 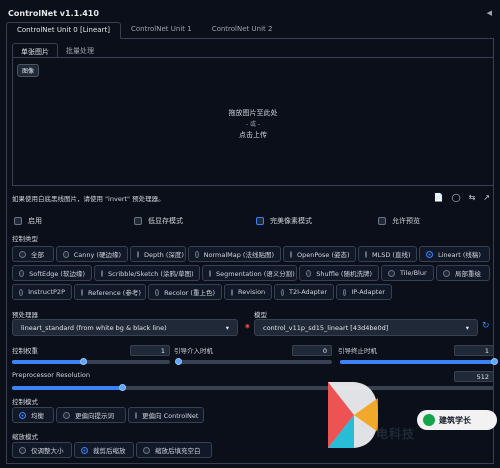 What do you see at coordinates (104, 450) in the screenshot?
I see `resize-mode-crop: 裁剪后缩放` at bounding box center [104, 450].